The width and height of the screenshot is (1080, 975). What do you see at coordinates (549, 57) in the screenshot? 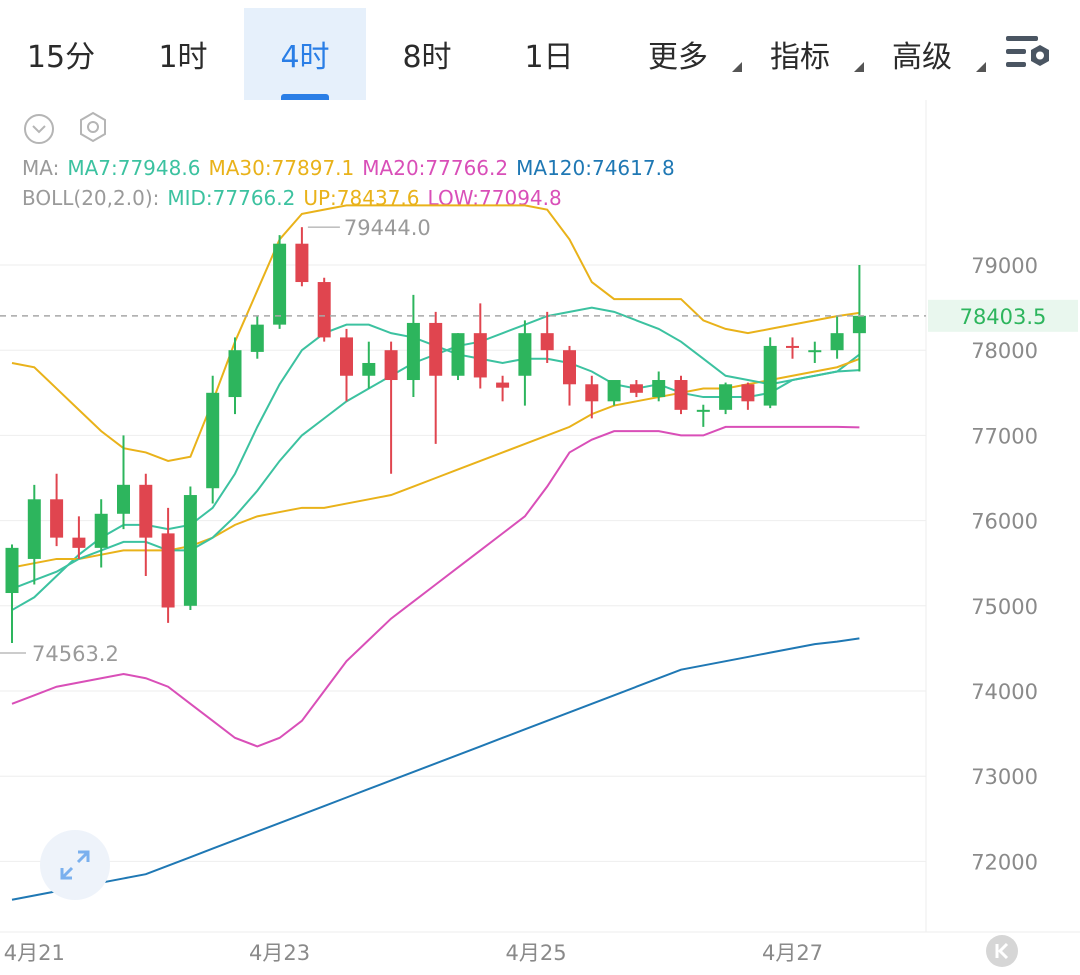
I see `tab-1d-label: 1日` at bounding box center [549, 57].